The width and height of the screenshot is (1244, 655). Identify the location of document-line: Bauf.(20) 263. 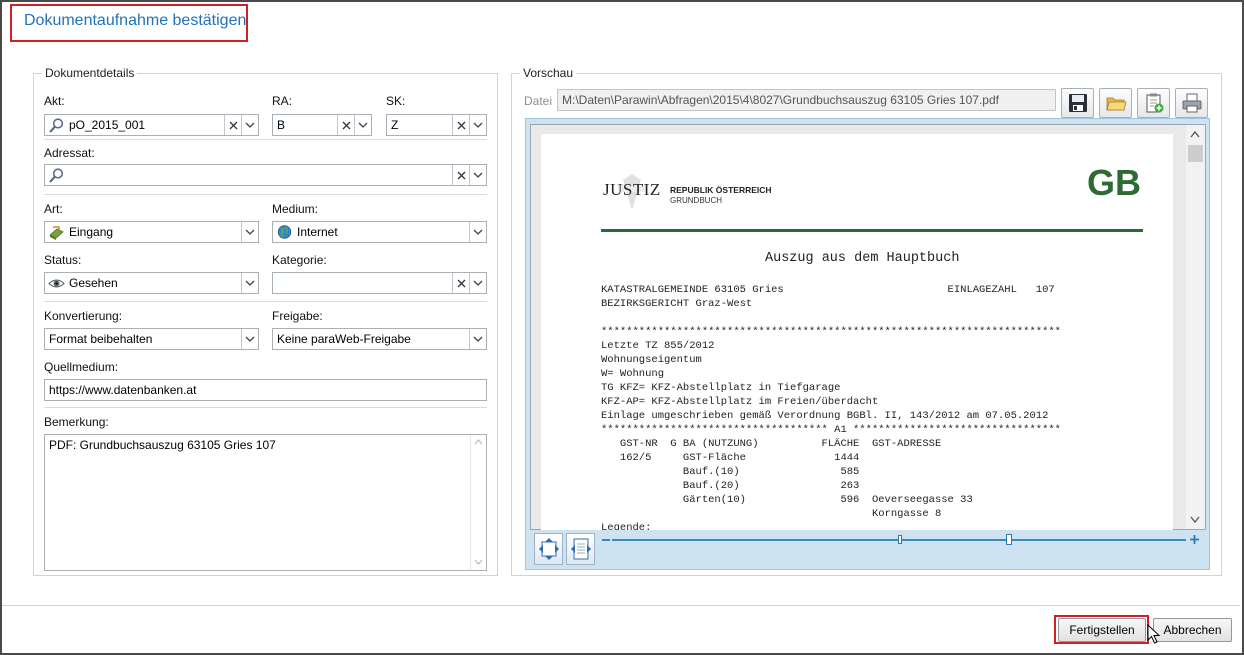
(730, 486).